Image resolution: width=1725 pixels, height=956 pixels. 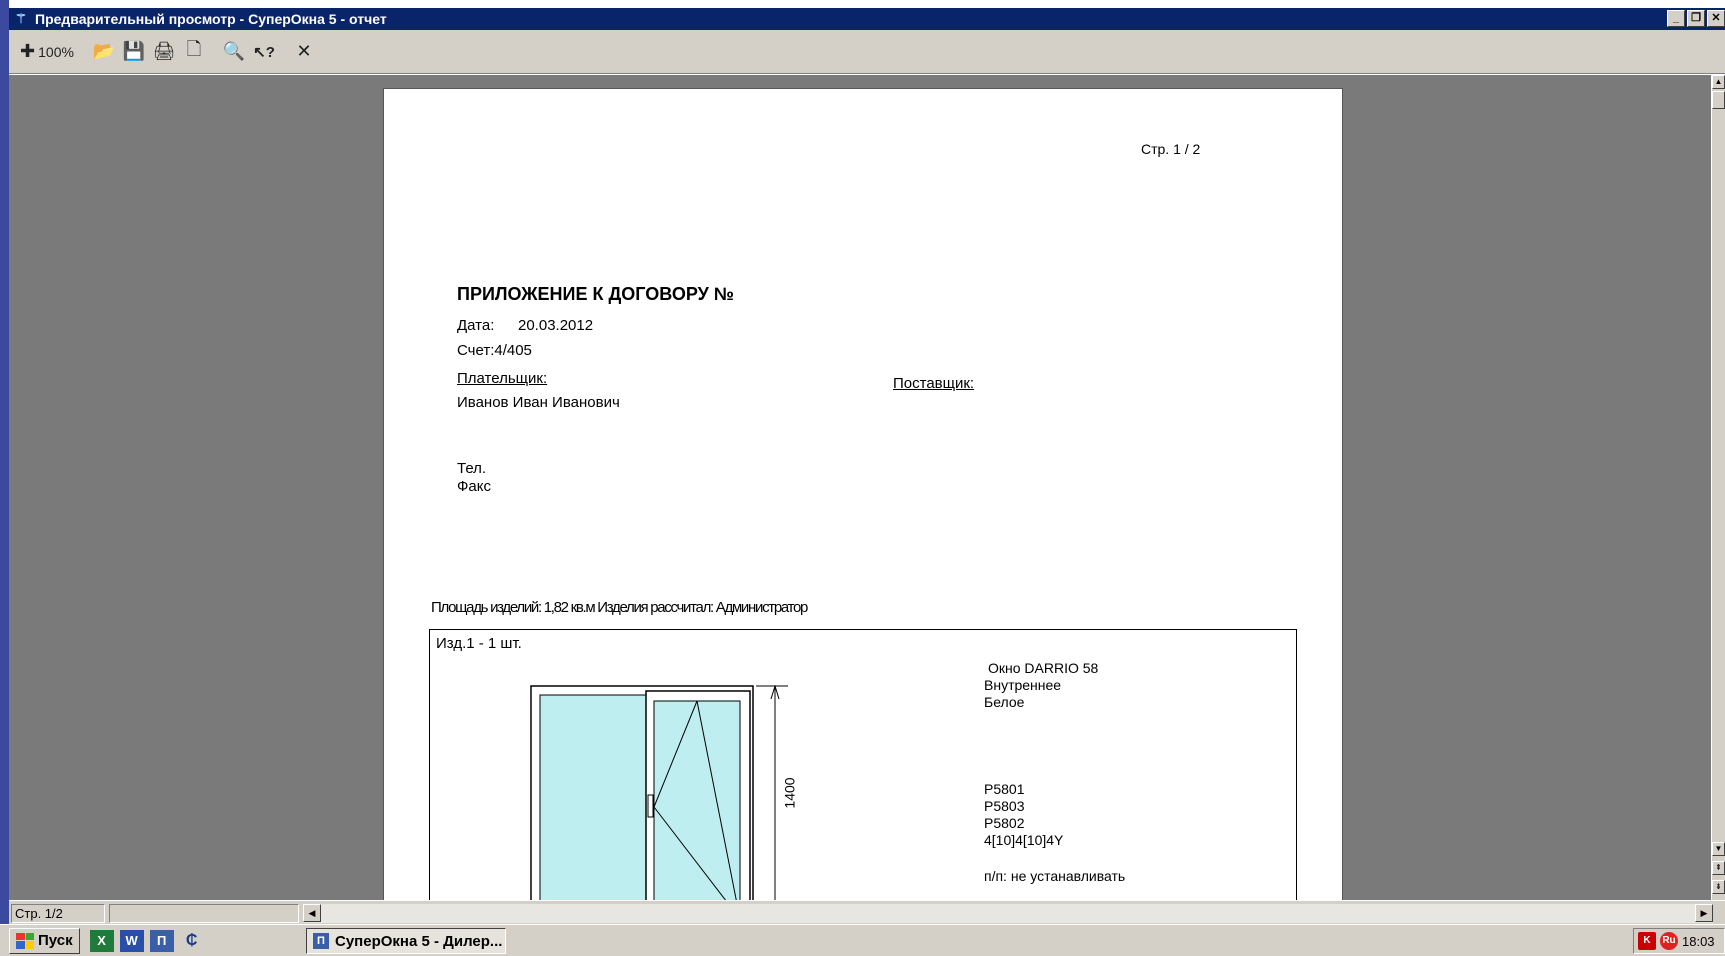 I want to click on help-pointer-icon: ↖?, so click(x=264, y=52).